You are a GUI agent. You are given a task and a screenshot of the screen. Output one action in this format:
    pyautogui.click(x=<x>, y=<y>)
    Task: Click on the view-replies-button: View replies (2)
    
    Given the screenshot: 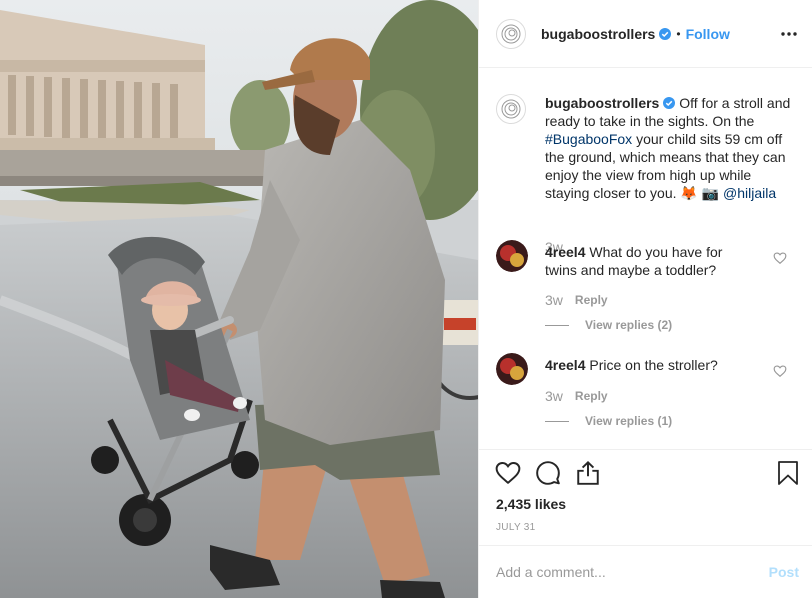 What is the action you would take?
    pyautogui.click(x=608, y=325)
    